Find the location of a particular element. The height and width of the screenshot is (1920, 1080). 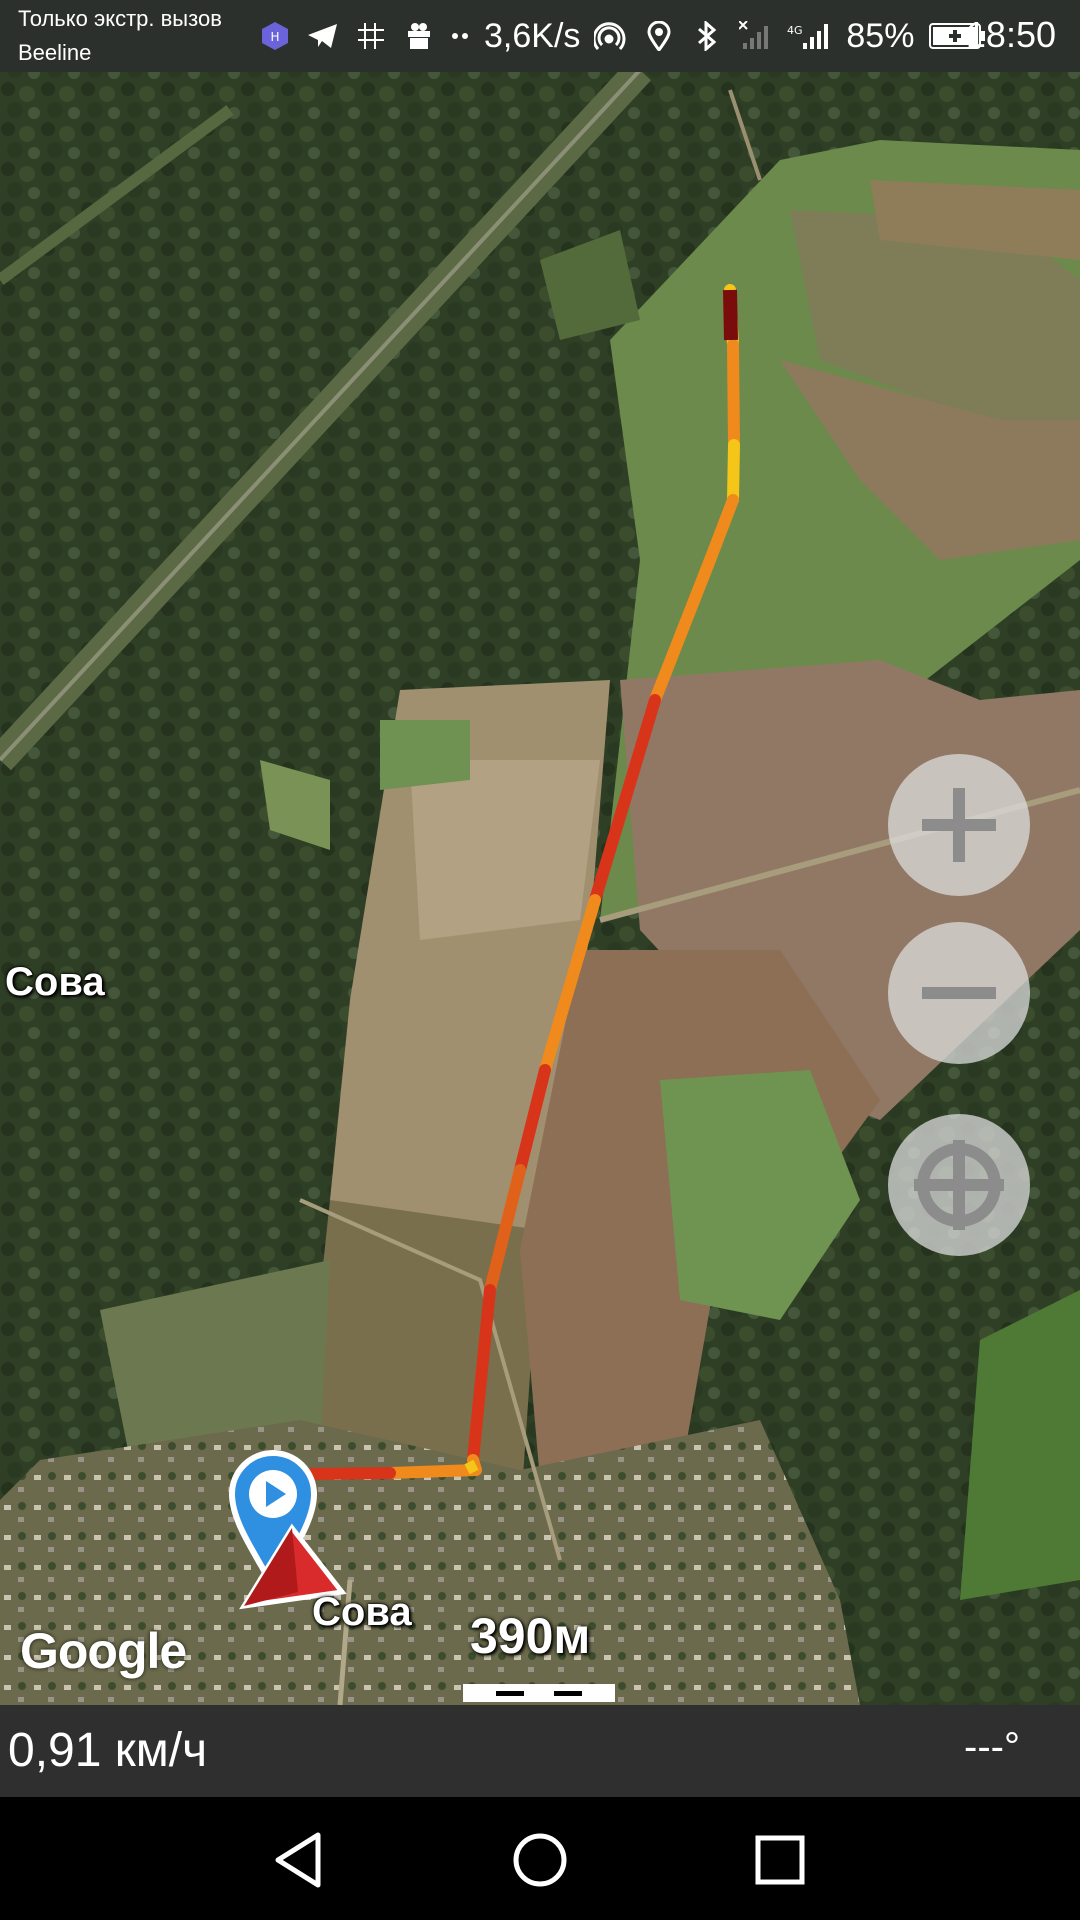

crosshair-icon is located at coordinates (959, 1185).